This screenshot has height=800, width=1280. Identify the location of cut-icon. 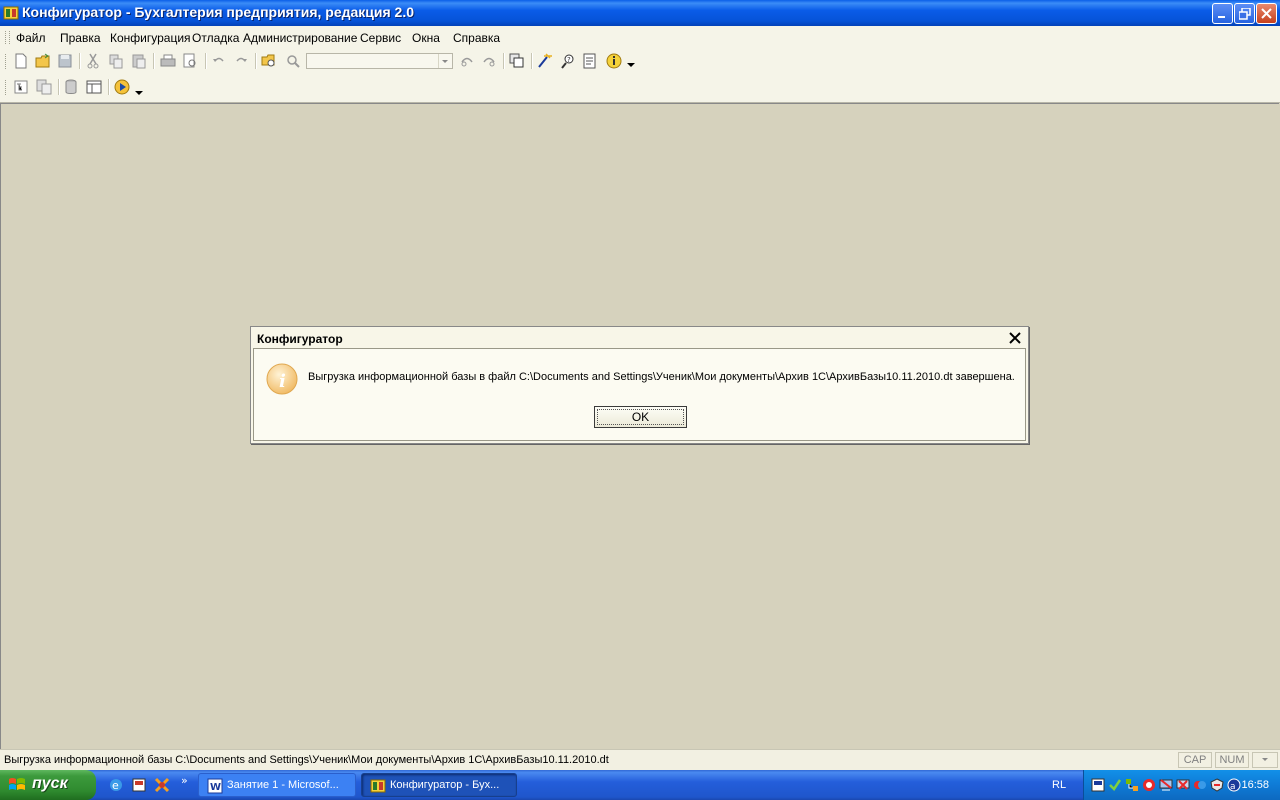
(93, 61).